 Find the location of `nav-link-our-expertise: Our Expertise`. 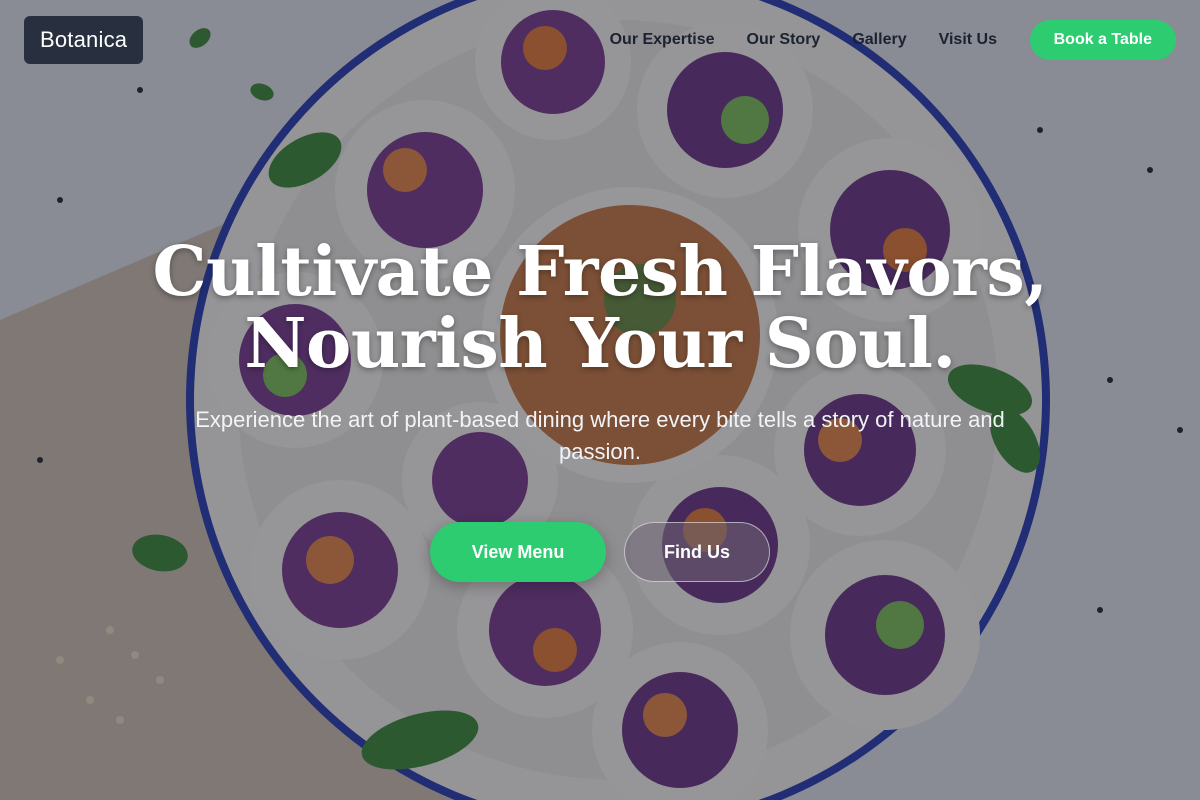

nav-link-our-expertise: Our Expertise is located at coordinates (662, 40).